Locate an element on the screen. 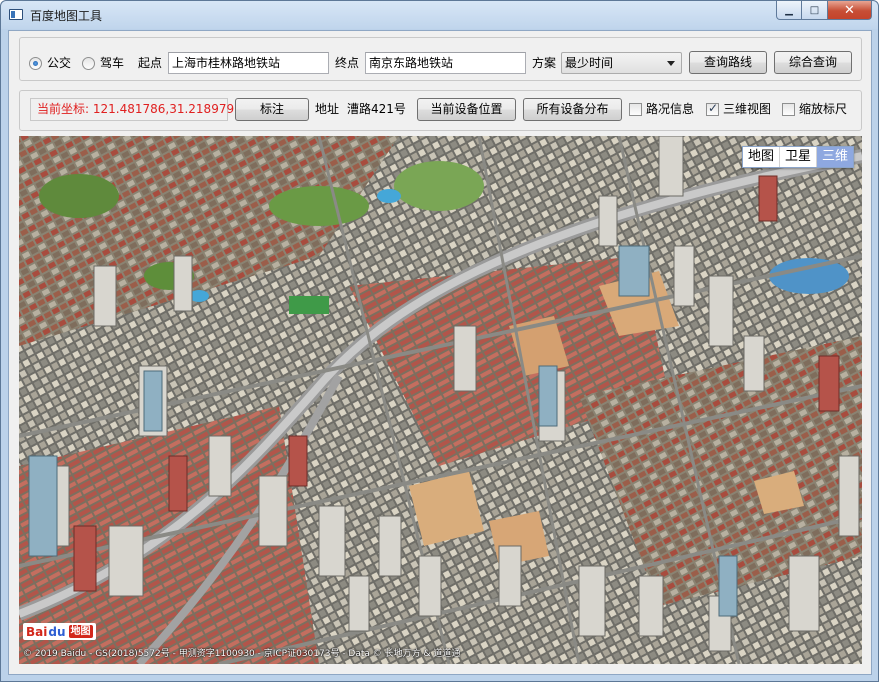 The width and height of the screenshot is (879, 682). map-type-satellite-button: 卫星 is located at coordinates (798, 157).